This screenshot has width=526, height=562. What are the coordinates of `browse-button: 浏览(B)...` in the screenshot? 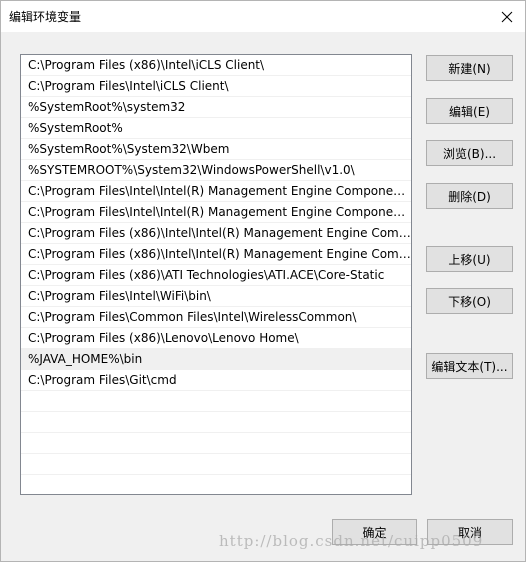 It's located at (469, 153).